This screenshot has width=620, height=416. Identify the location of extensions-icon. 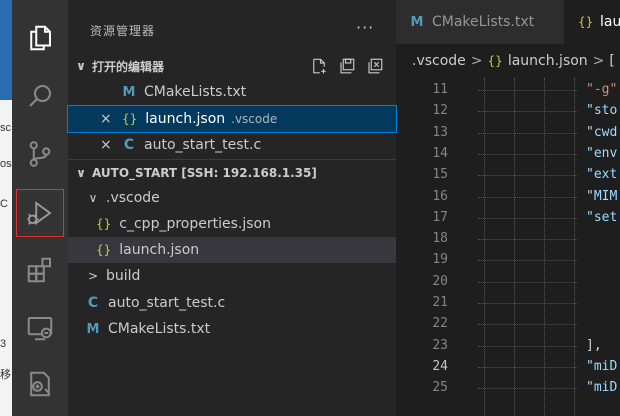
(39, 270).